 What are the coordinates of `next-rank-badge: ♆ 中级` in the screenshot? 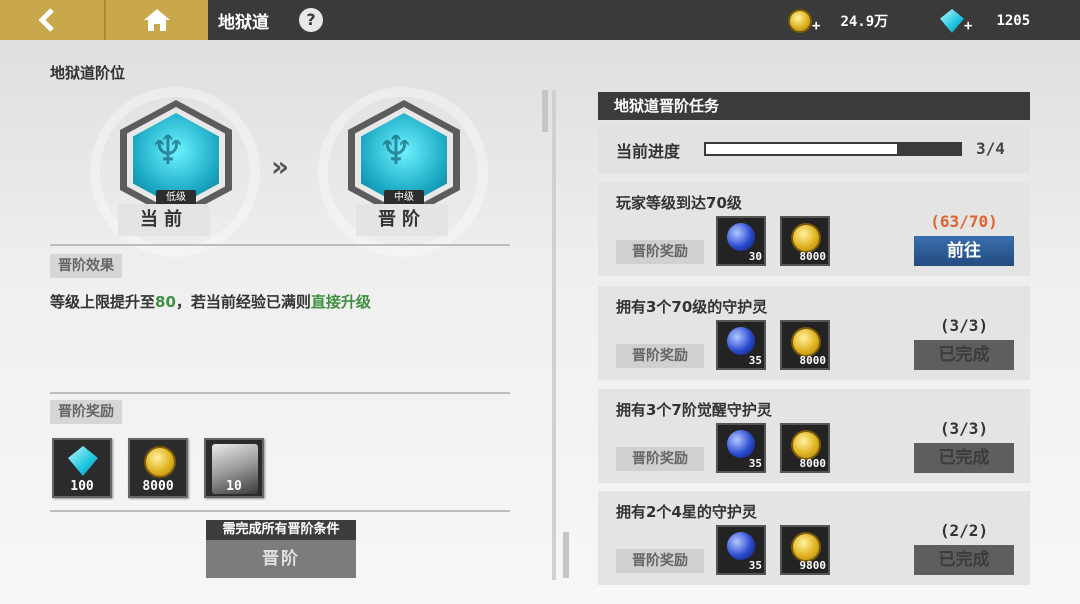 It's located at (404, 160).